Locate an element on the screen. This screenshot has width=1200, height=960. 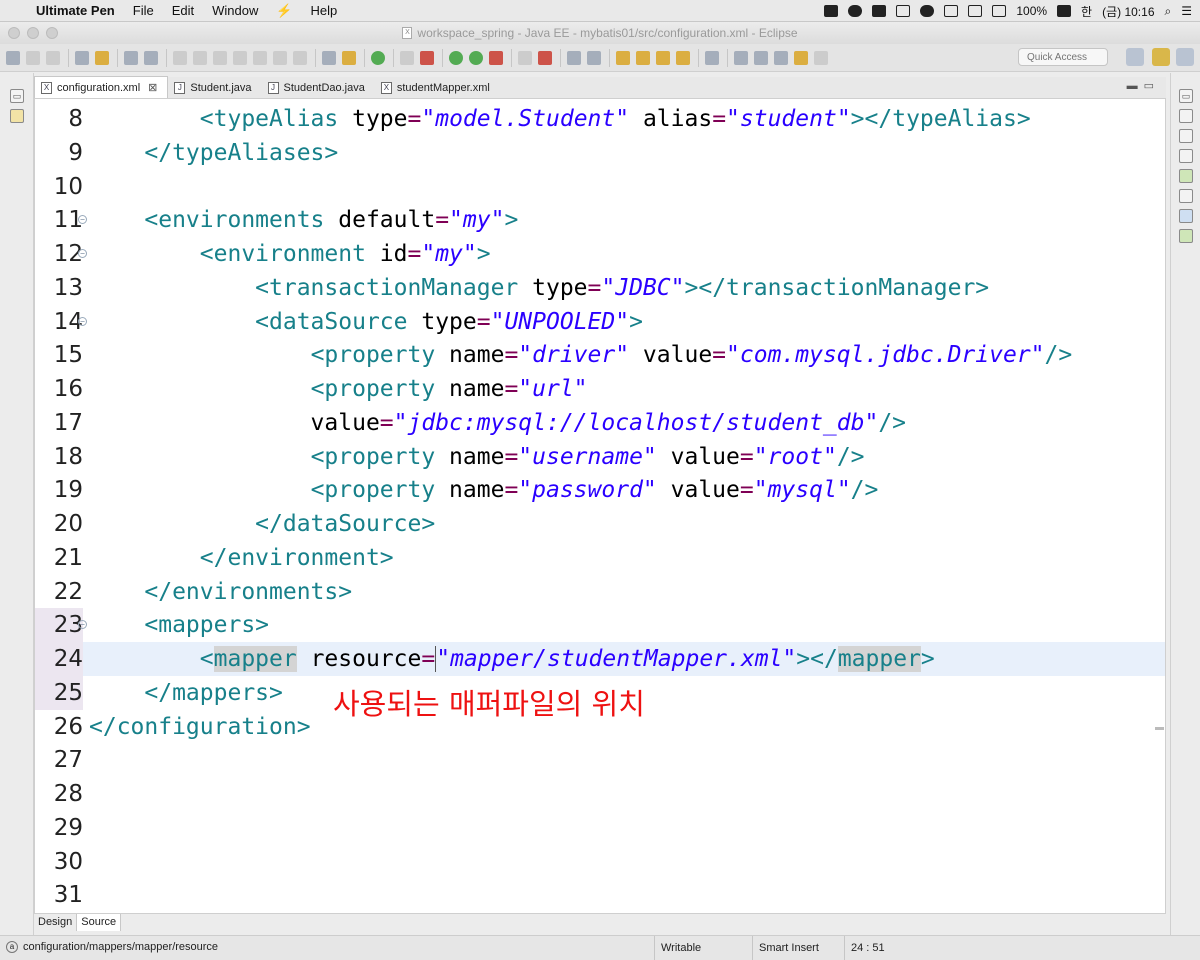
minimize-window-button is located at coordinates (33, 33).